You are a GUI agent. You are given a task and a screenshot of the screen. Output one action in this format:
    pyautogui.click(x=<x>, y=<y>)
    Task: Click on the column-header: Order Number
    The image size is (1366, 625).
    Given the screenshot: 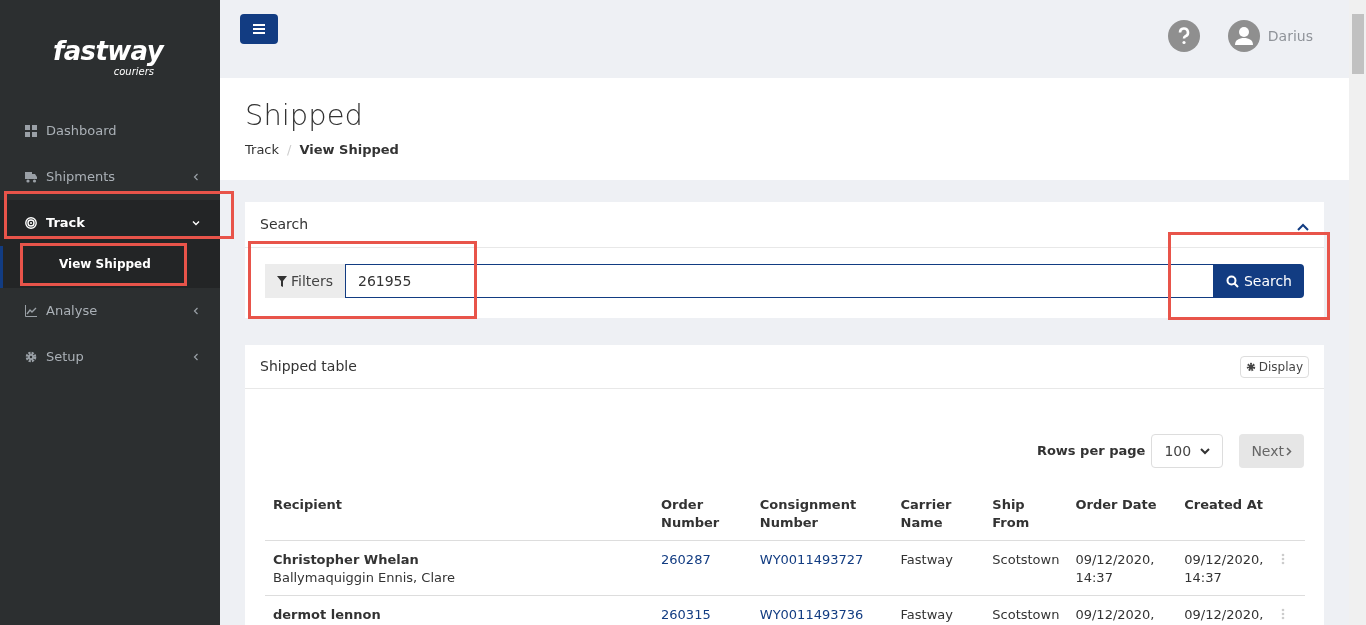 What is the action you would take?
    pyautogui.click(x=702, y=518)
    